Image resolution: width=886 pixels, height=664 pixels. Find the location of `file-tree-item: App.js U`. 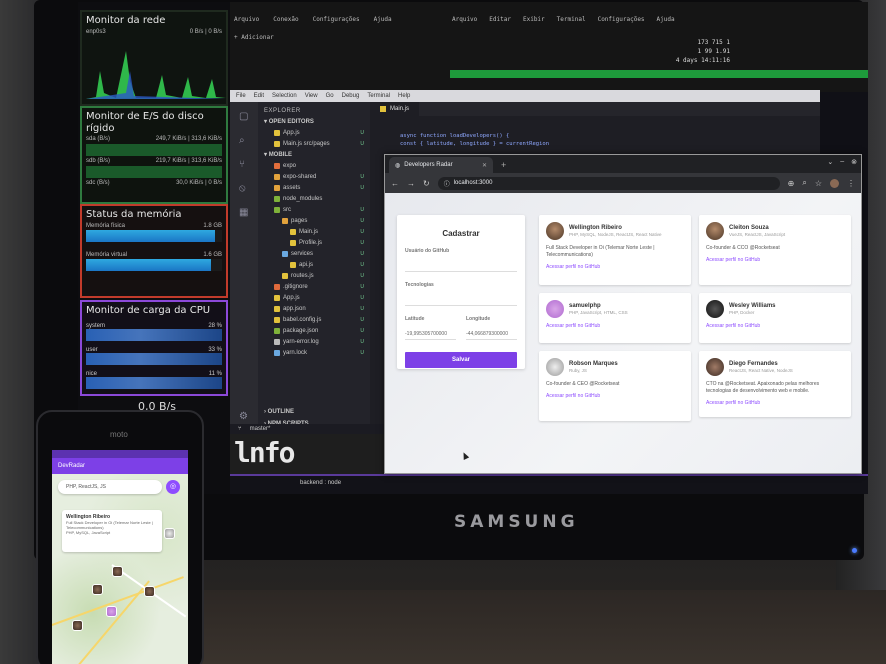

file-tree-item: App.js U is located at coordinates (314, 297).